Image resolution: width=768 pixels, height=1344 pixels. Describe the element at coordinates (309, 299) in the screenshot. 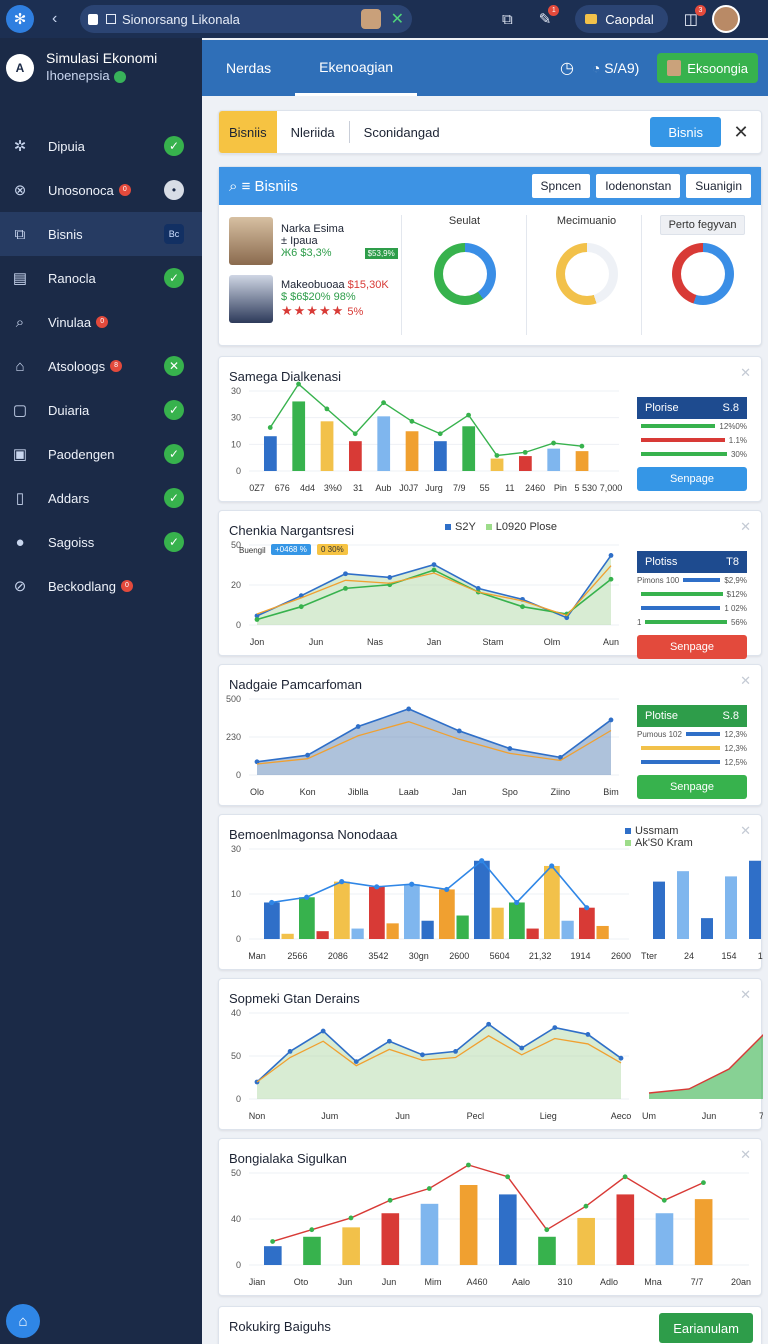

I see `person-row: Makeobuoaa $15,30K $ $6$20% 98% ★★★★★ 5%` at that location.